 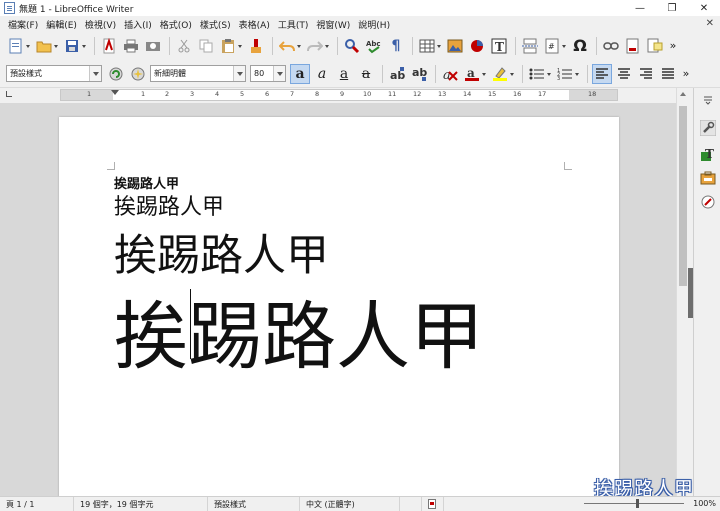 What do you see at coordinates (215, 24) in the screenshot?
I see `menu-styles: 樣式(S)` at bounding box center [215, 24].